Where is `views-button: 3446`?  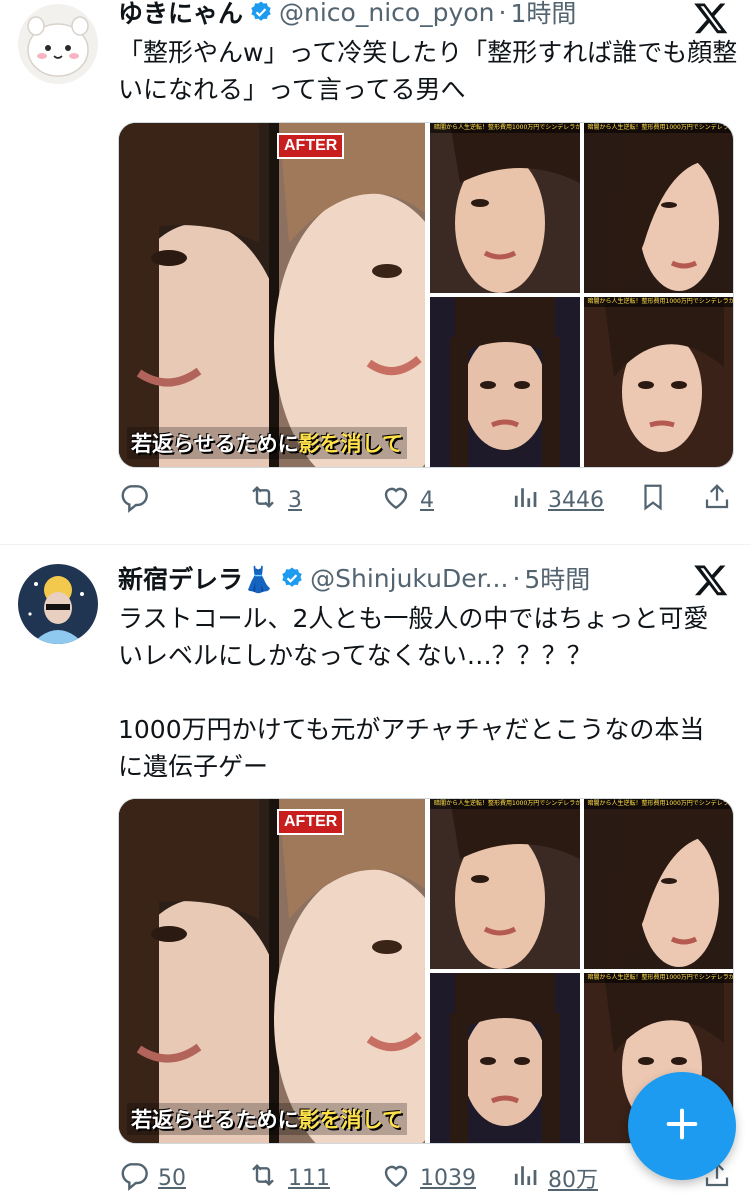 views-button: 3446 is located at coordinates (557, 500).